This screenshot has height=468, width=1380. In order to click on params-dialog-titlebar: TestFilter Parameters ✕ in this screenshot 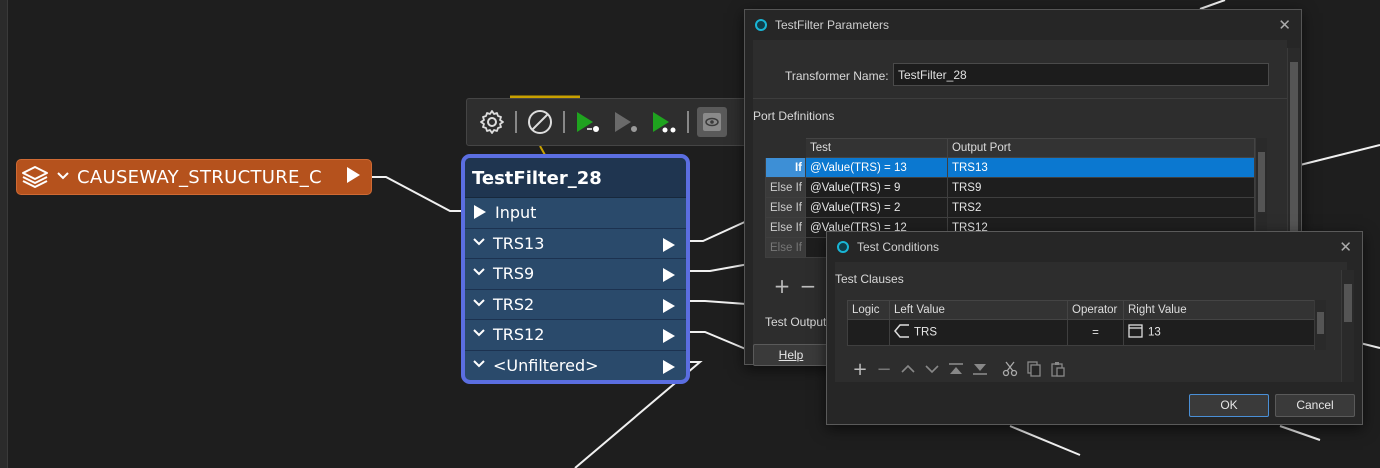, I will do `click(1023, 25)`.